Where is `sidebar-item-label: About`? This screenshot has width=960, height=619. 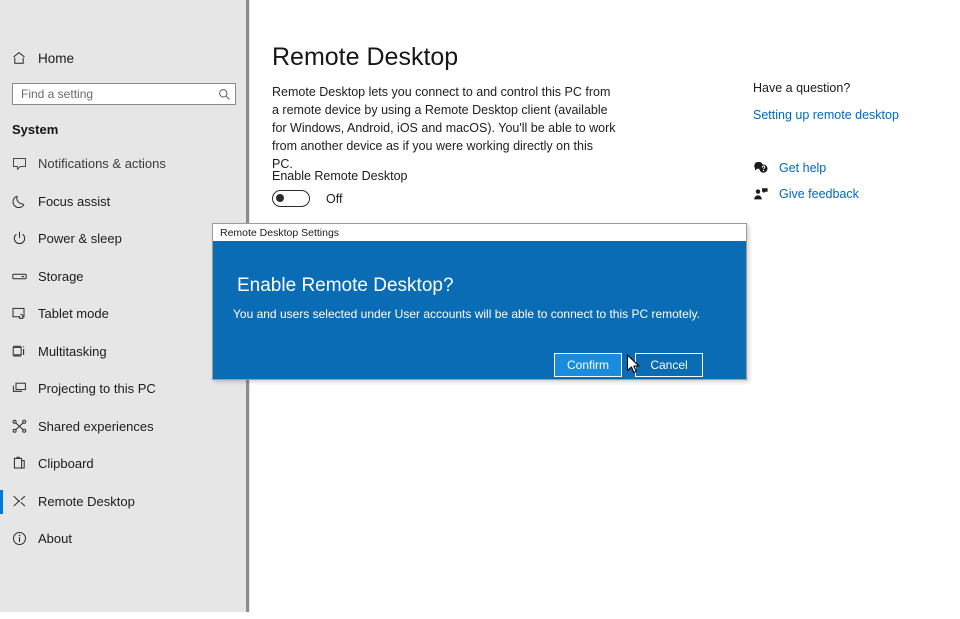 sidebar-item-label: About is located at coordinates (55, 539).